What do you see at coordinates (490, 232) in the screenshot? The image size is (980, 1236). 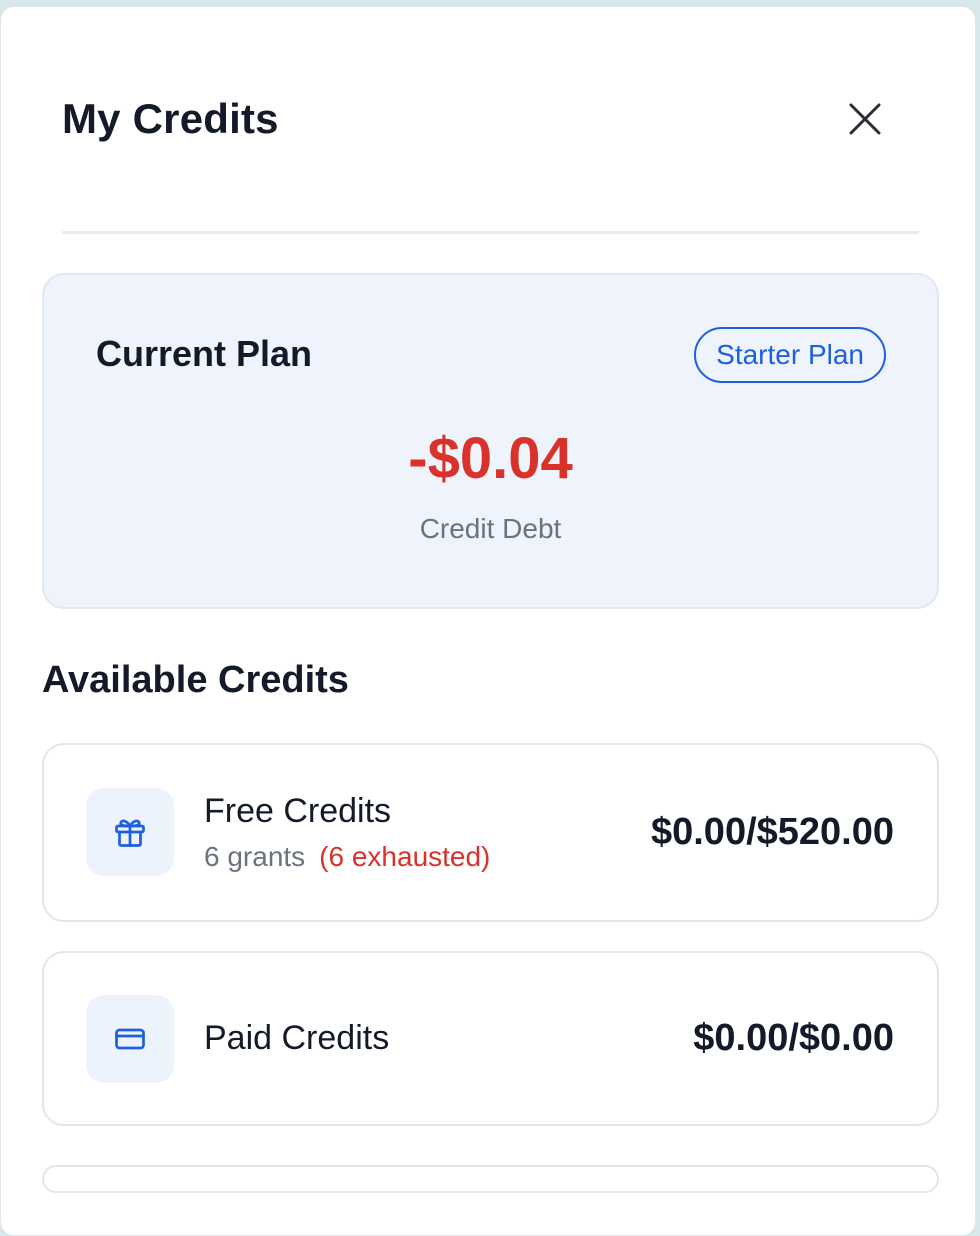 I see `header-divider` at bounding box center [490, 232].